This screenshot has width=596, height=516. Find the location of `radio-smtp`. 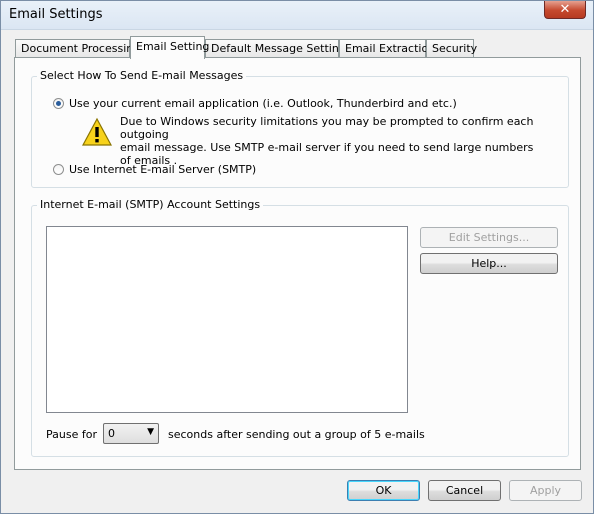

radio-smtp is located at coordinates (58, 169).